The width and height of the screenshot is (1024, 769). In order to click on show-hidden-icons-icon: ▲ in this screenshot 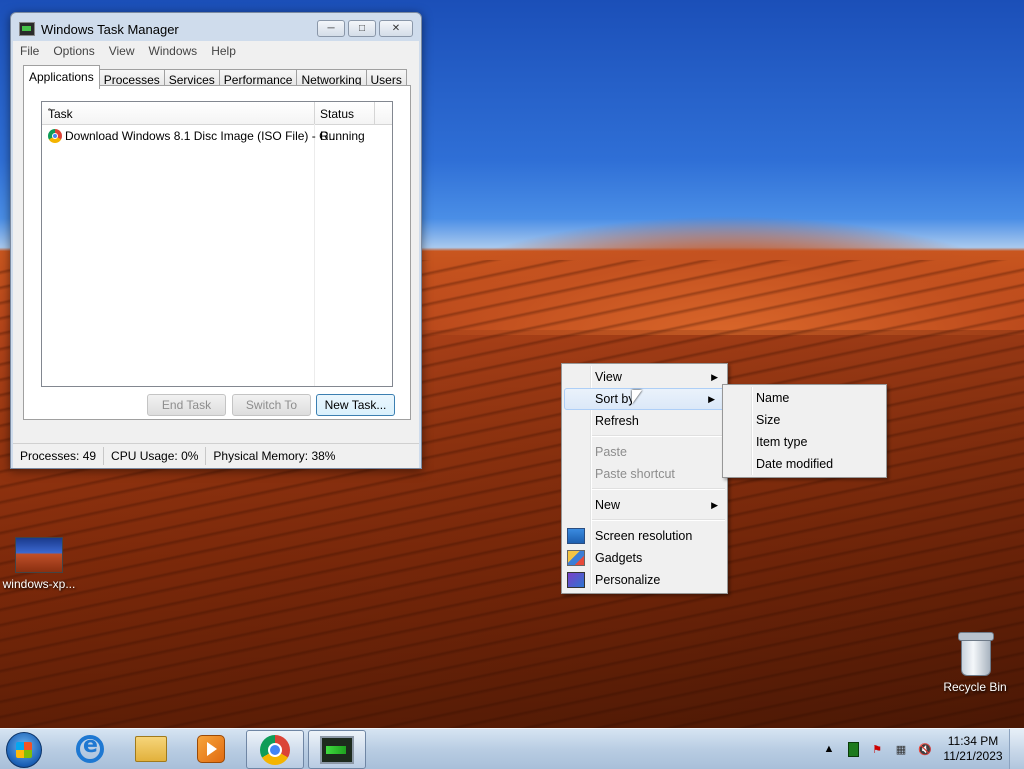, I will do `click(829, 749)`.